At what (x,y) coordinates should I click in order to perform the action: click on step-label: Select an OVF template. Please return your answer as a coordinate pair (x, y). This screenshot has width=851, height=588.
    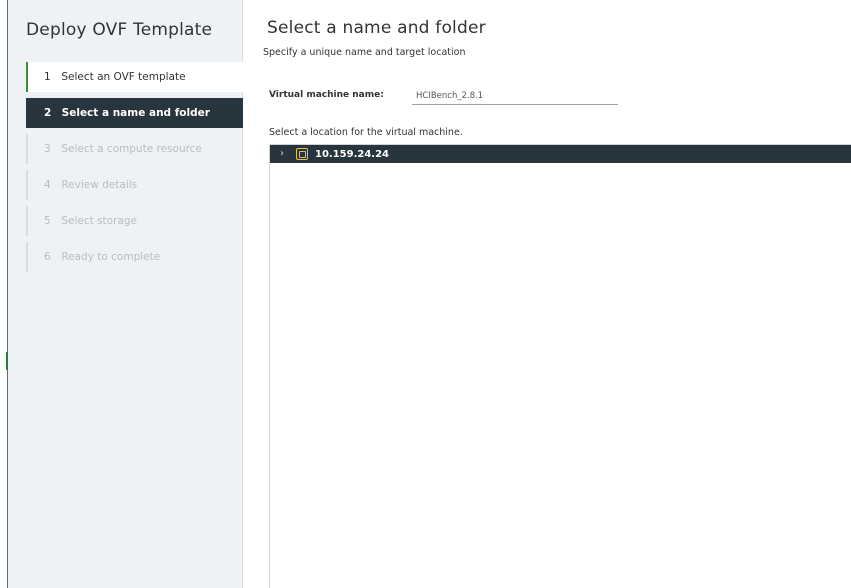
    Looking at the image, I should click on (123, 77).